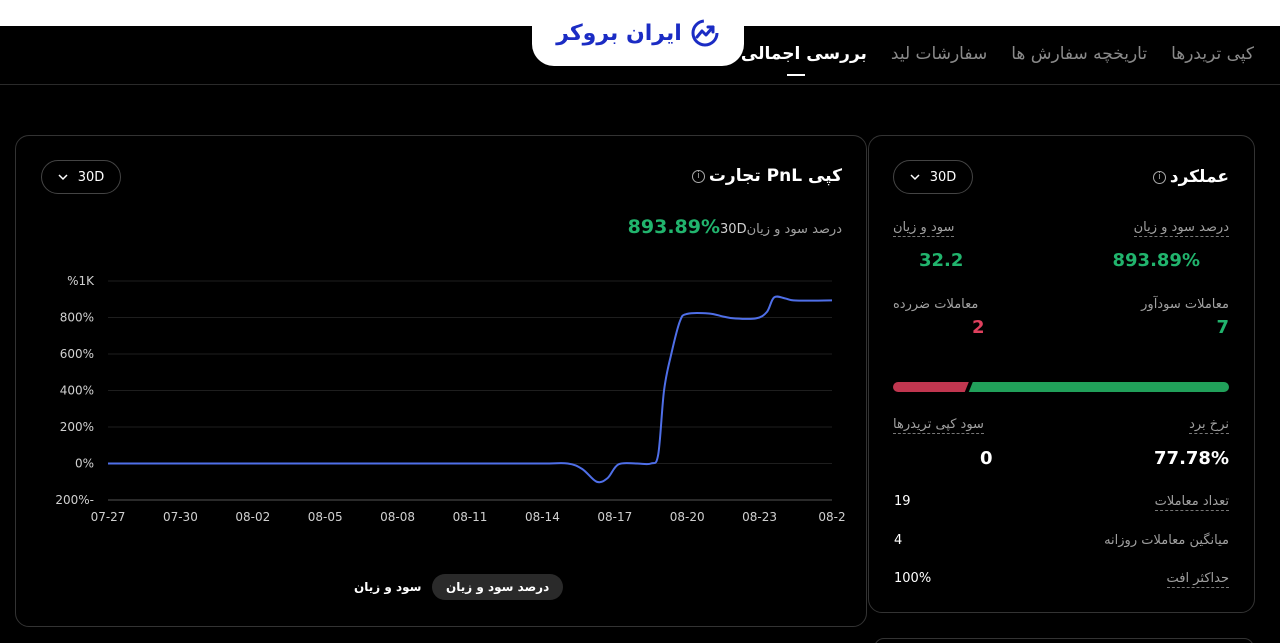  What do you see at coordinates (77, 318) in the screenshot?
I see `y-tick-label: 800%` at bounding box center [77, 318].